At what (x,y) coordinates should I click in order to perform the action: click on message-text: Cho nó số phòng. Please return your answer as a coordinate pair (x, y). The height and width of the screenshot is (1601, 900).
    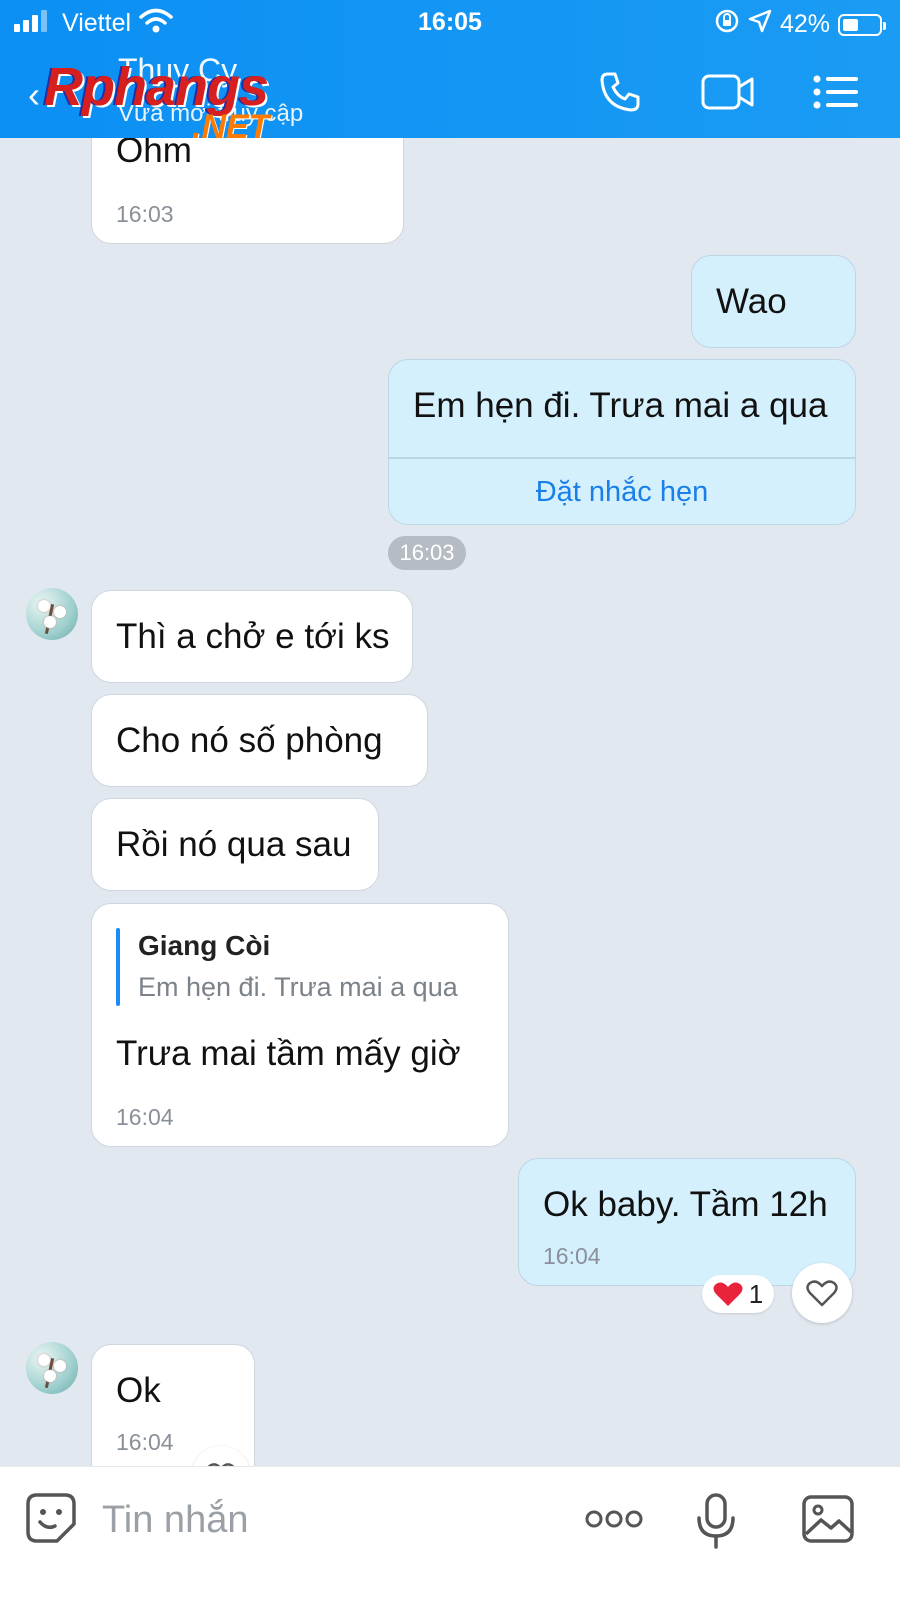
    Looking at the image, I should click on (249, 740).